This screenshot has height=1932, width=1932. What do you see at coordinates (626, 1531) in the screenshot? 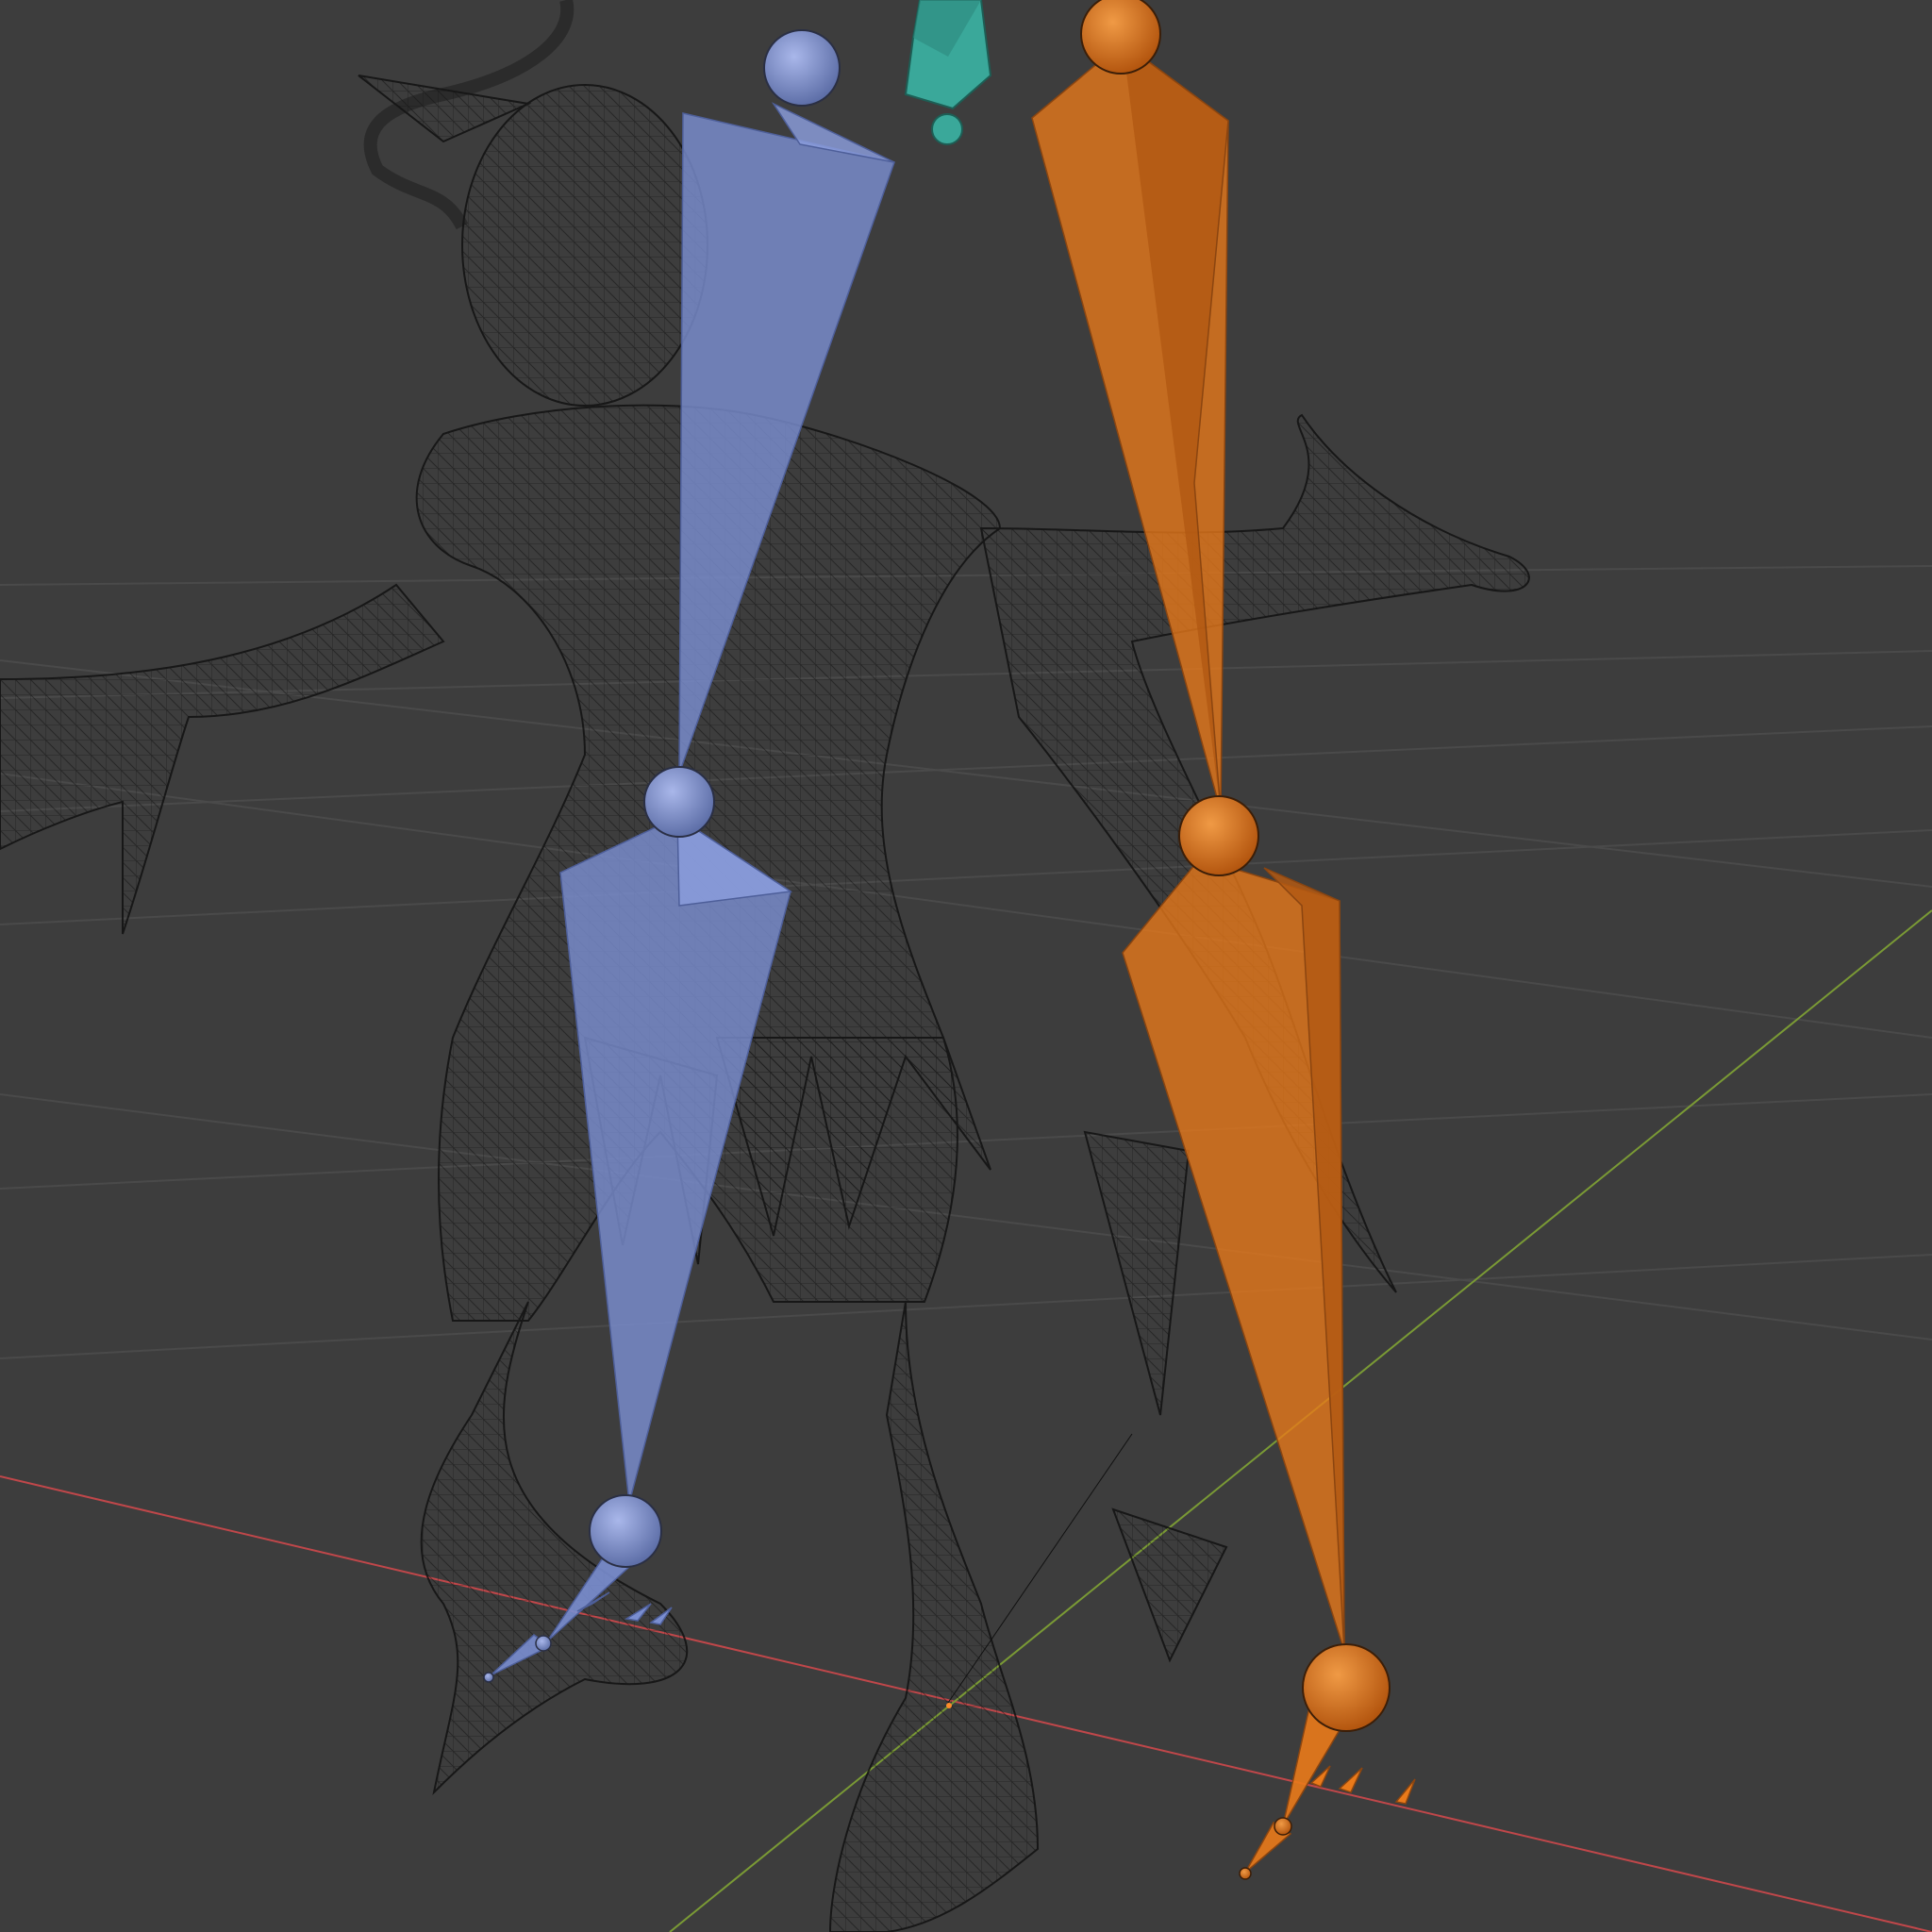
I see `joint-ankle-left` at bounding box center [626, 1531].